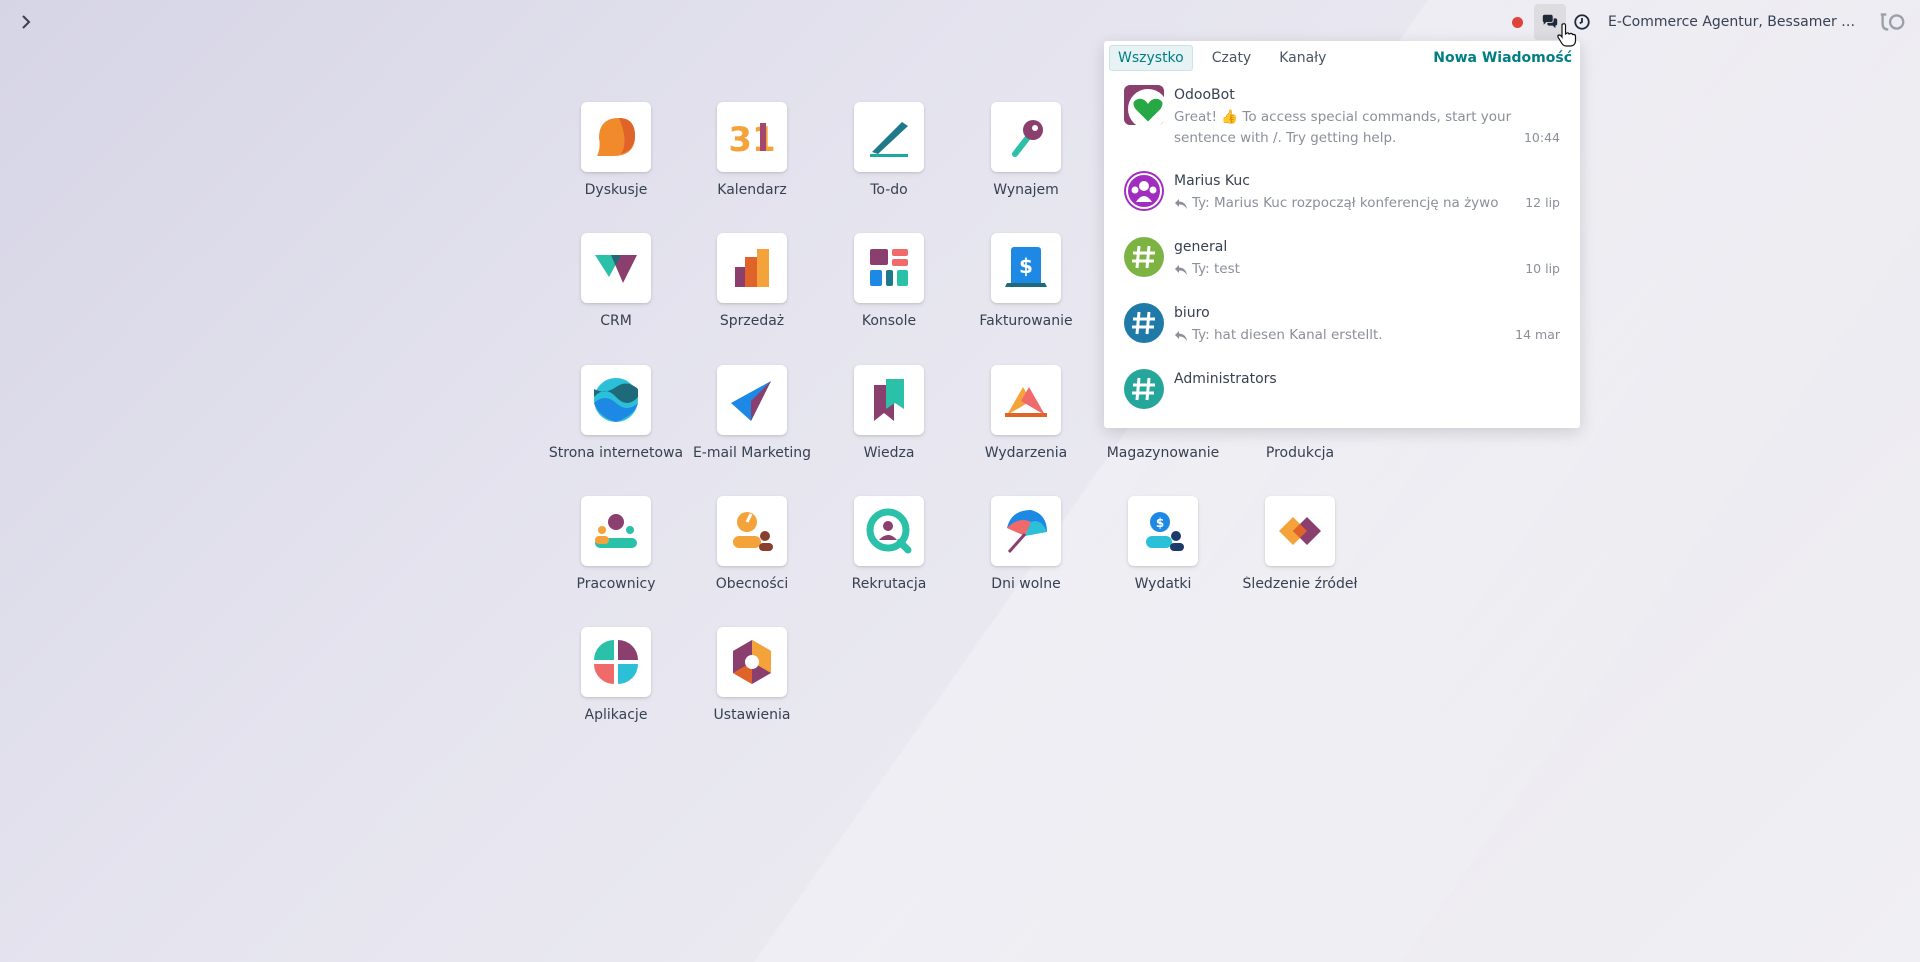 The width and height of the screenshot is (1920, 962). Describe the element at coordinates (1026, 453) in the screenshot. I see `app-label: Wydarzenia` at that location.